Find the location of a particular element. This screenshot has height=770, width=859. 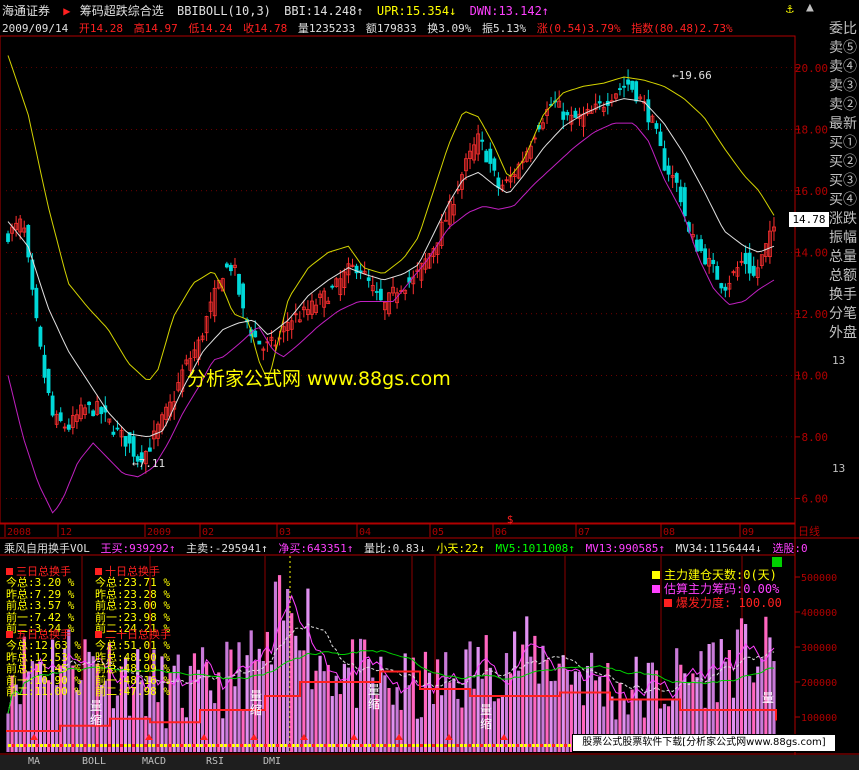

price-tick-label: 18.00 is located at coordinates (811, 129).